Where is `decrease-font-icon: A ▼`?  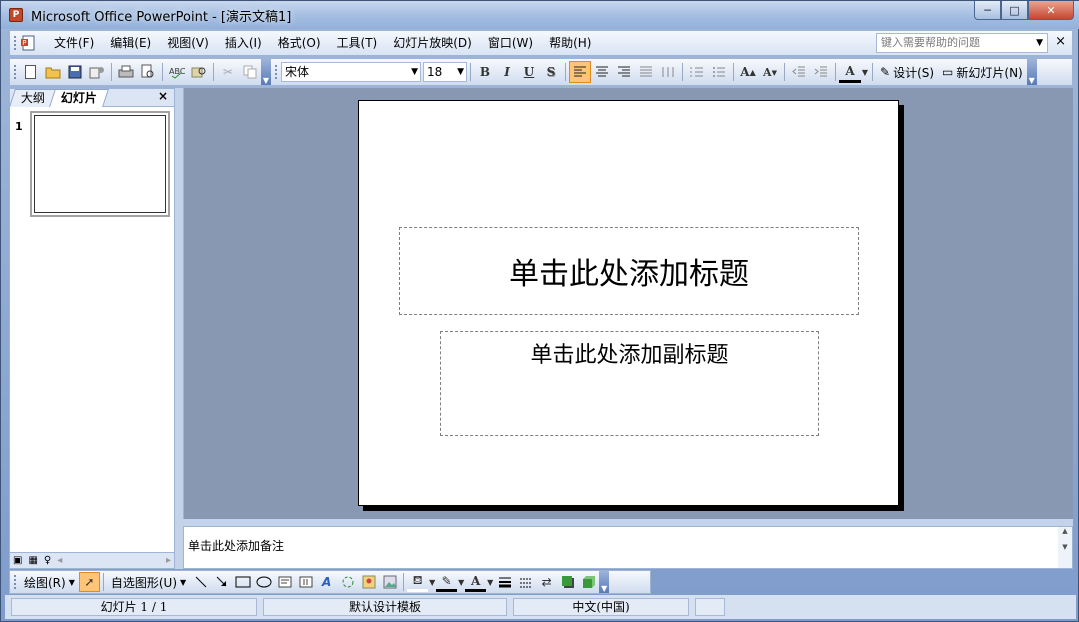 decrease-font-icon: A ▼ is located at coordinates (770, 72).